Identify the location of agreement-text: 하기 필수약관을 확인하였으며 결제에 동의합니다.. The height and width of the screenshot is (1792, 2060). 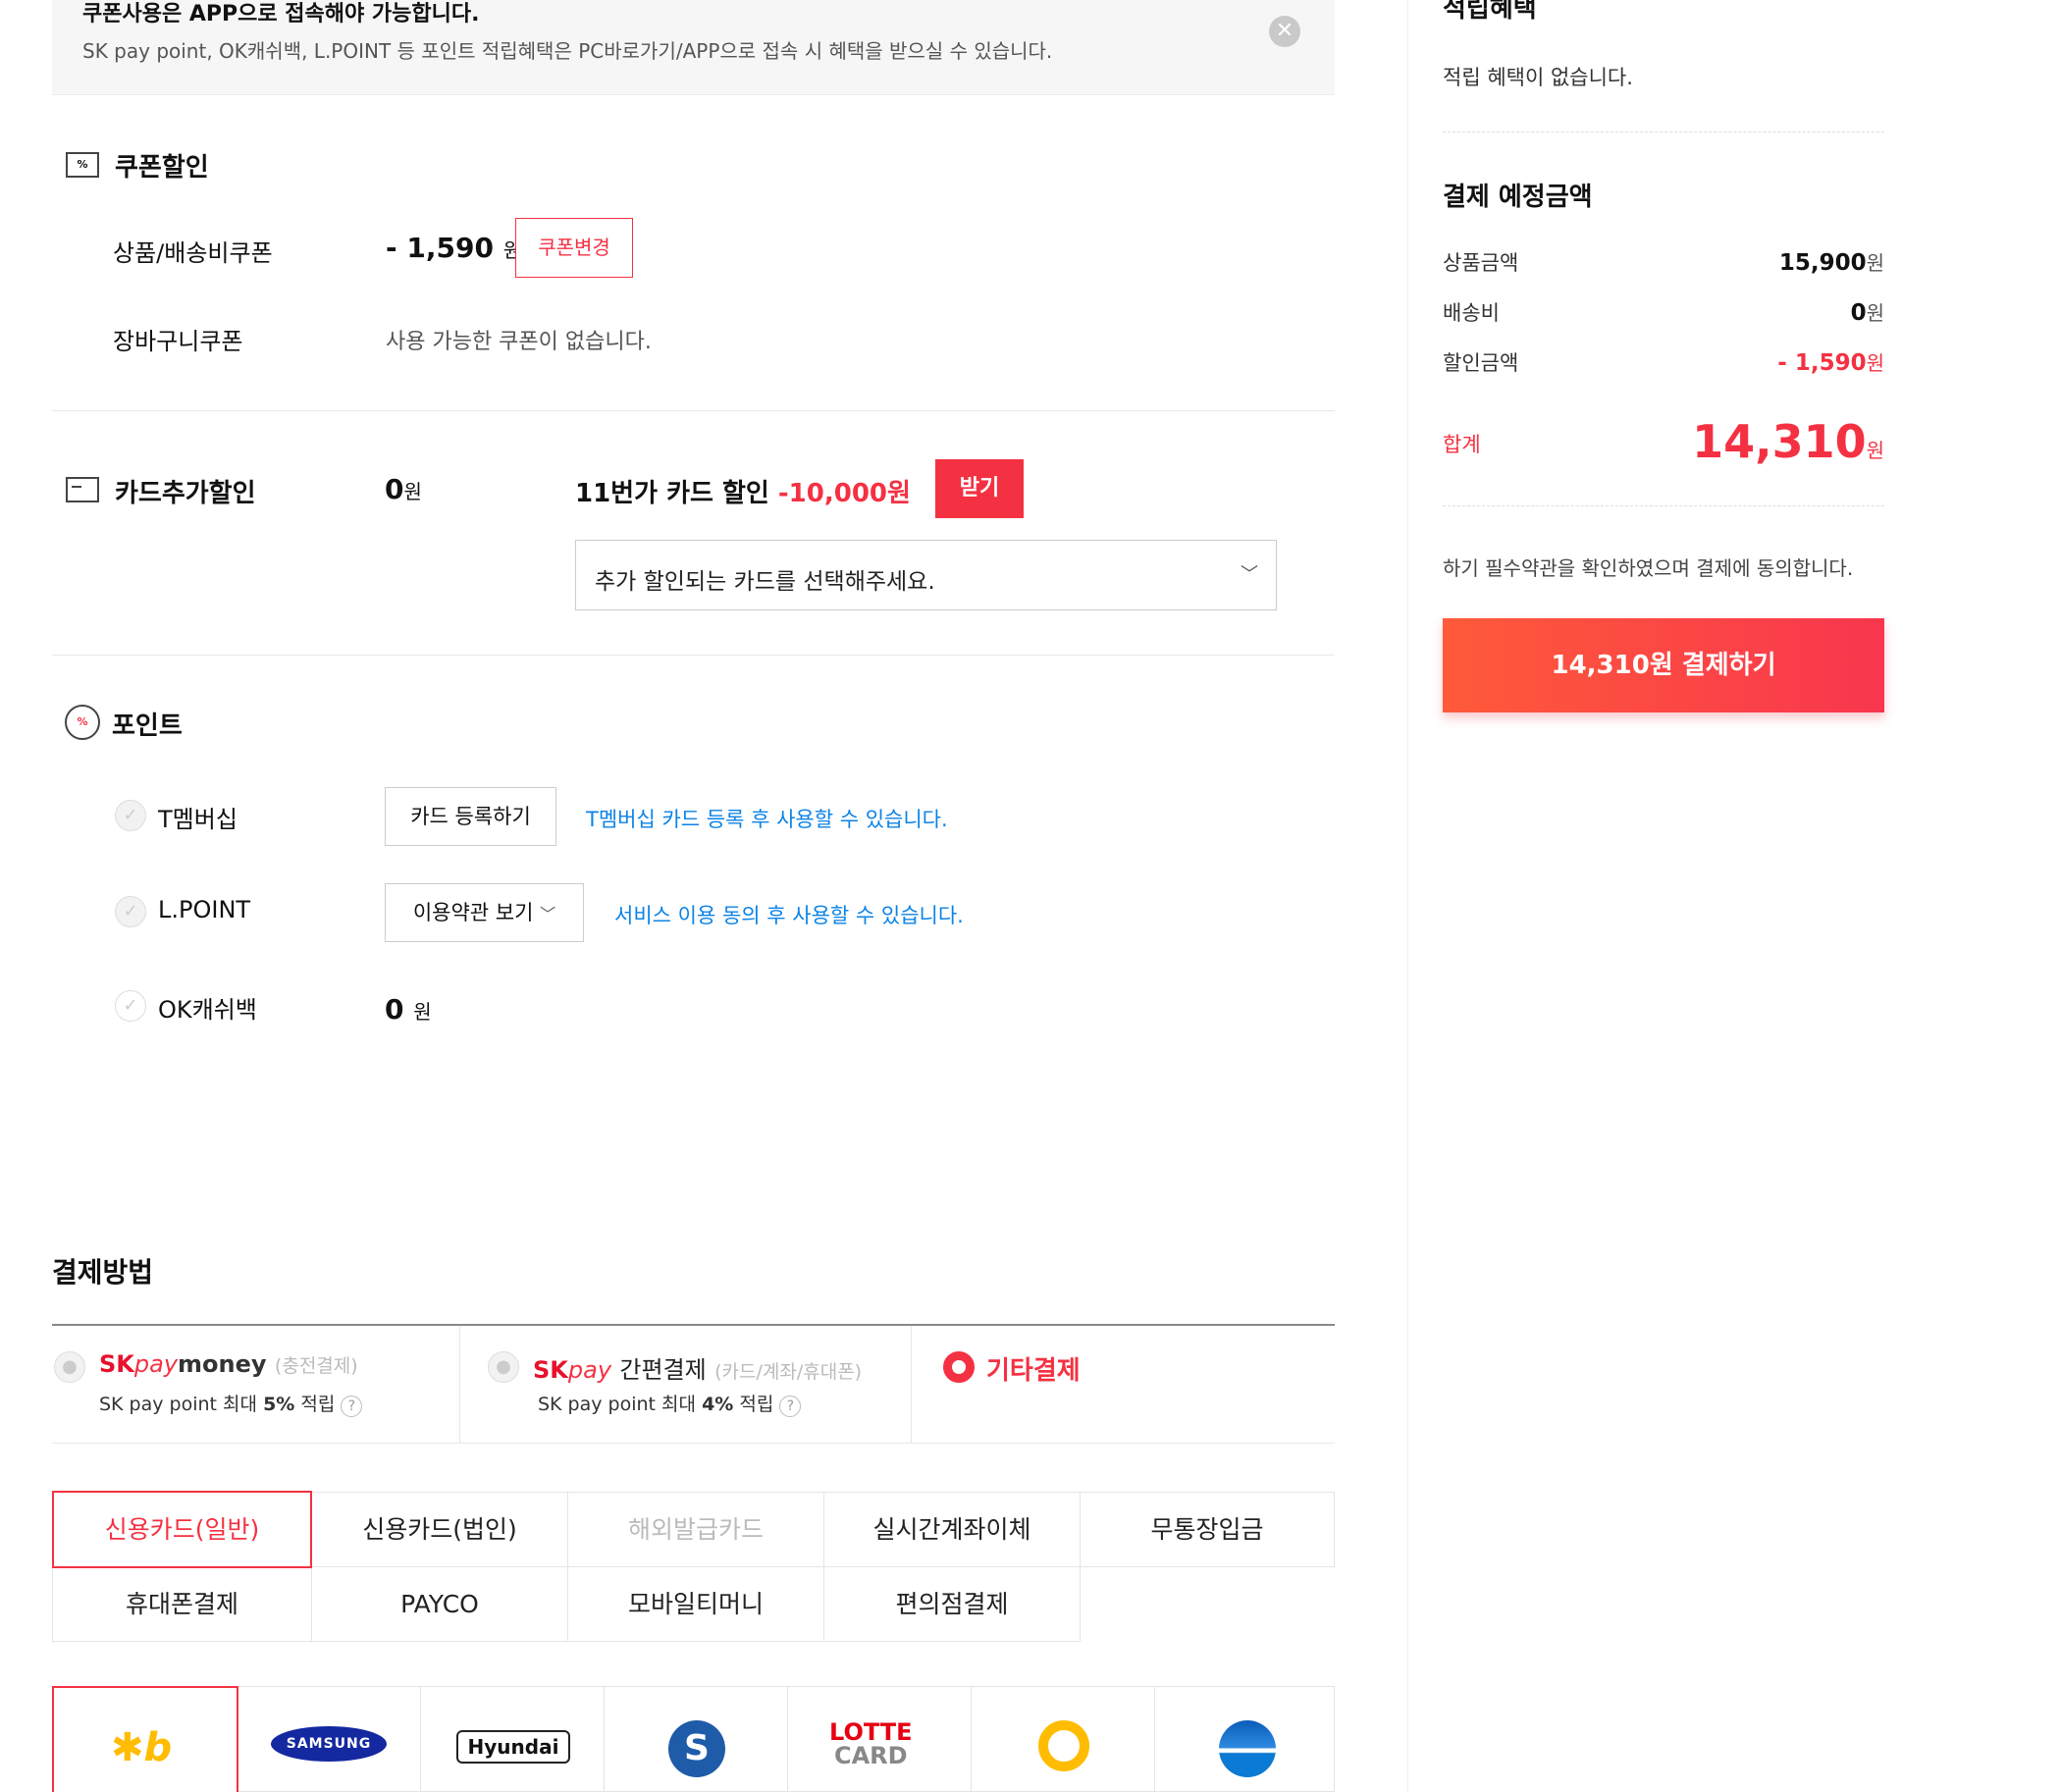
(1648, 568).